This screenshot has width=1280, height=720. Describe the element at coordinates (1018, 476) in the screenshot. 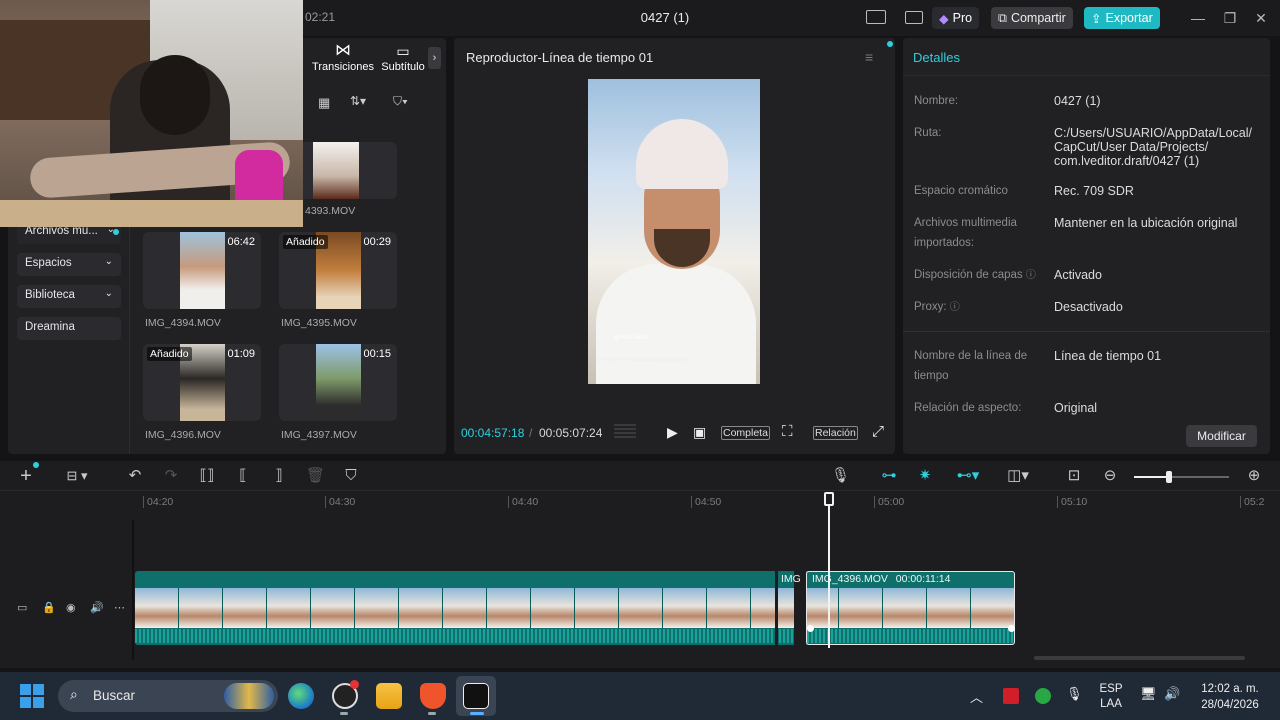

I see `preview-axis-icon: ◫▾` at that location.